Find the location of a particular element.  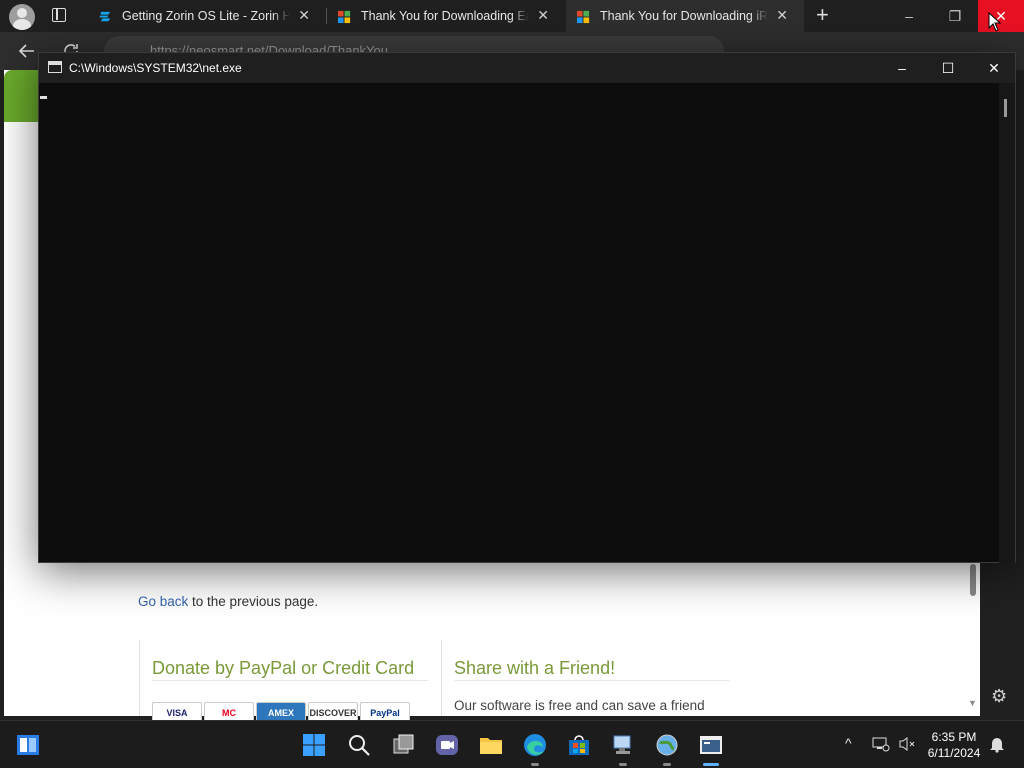

donate-title: Donate by PayPal or Credit Card is located at coordinates (283, 668).